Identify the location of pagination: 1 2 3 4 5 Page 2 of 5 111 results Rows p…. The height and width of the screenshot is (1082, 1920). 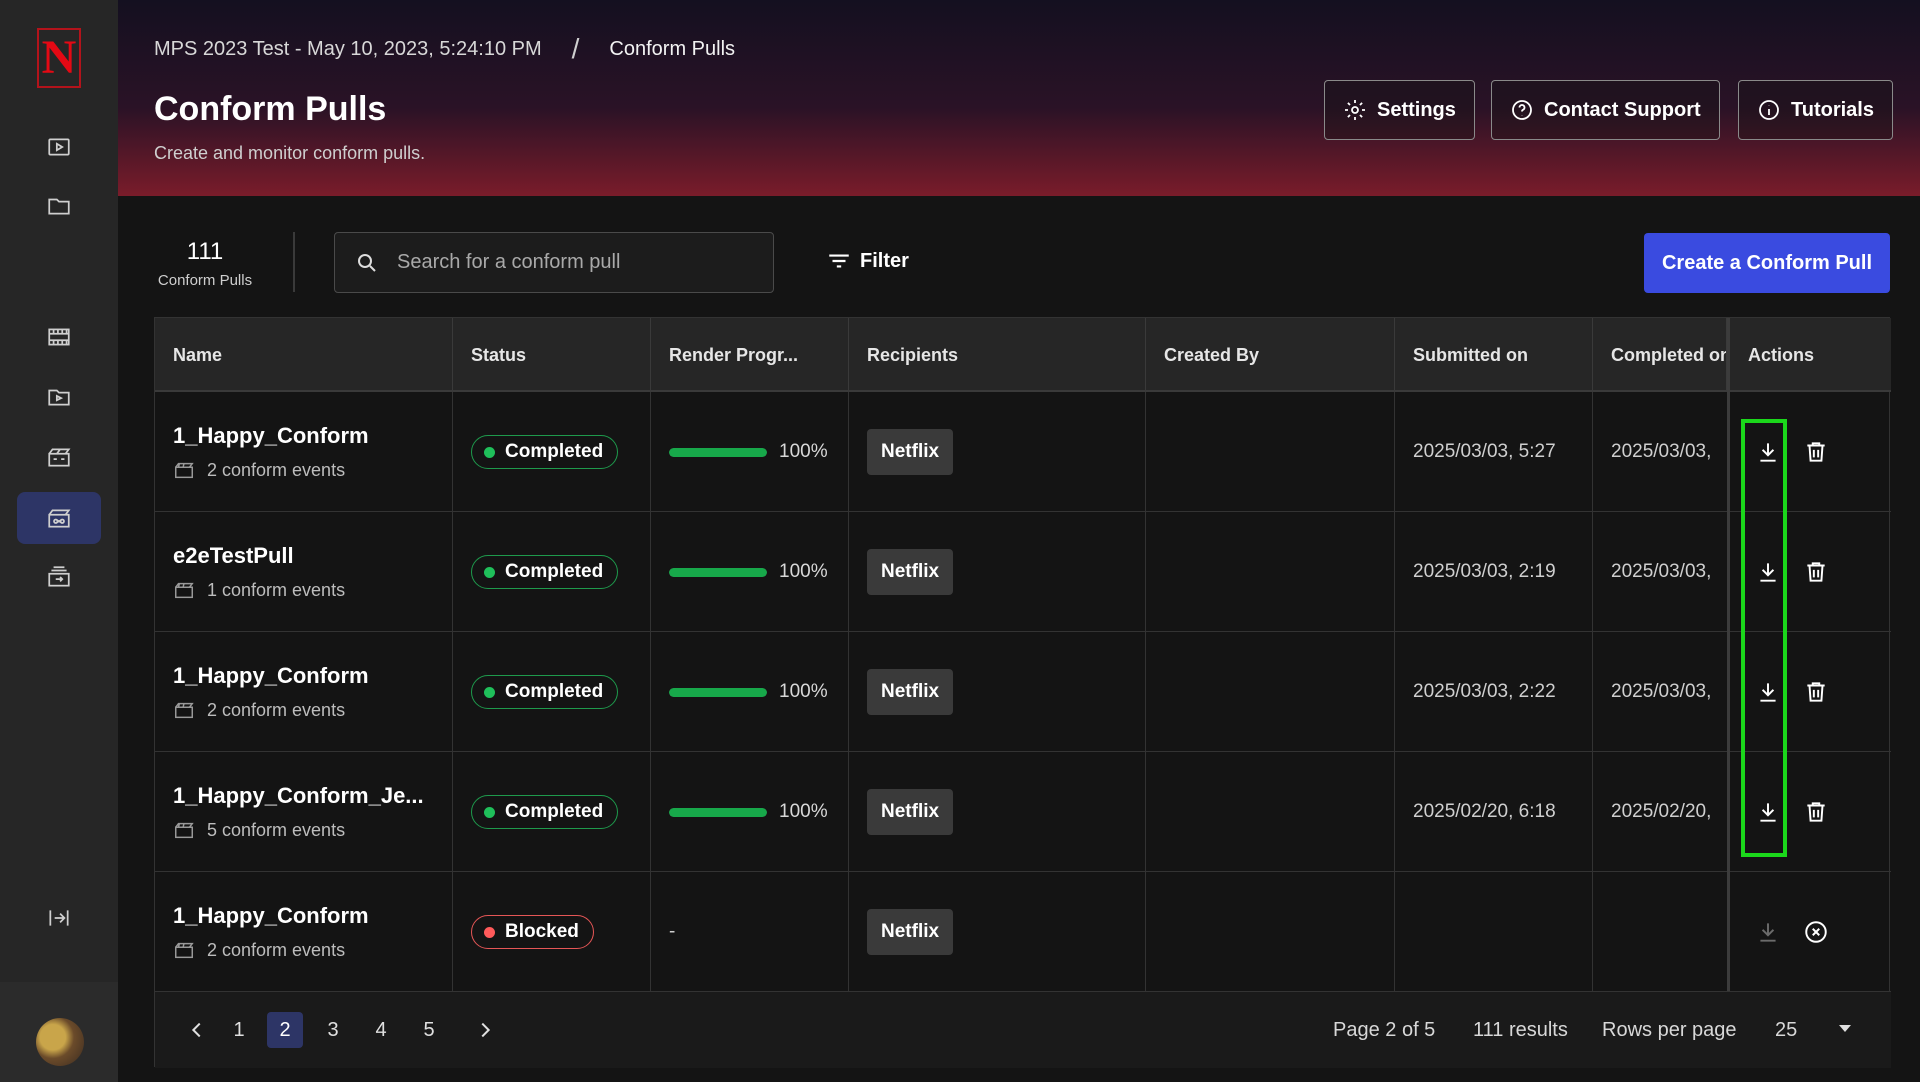
(1023, 1029).